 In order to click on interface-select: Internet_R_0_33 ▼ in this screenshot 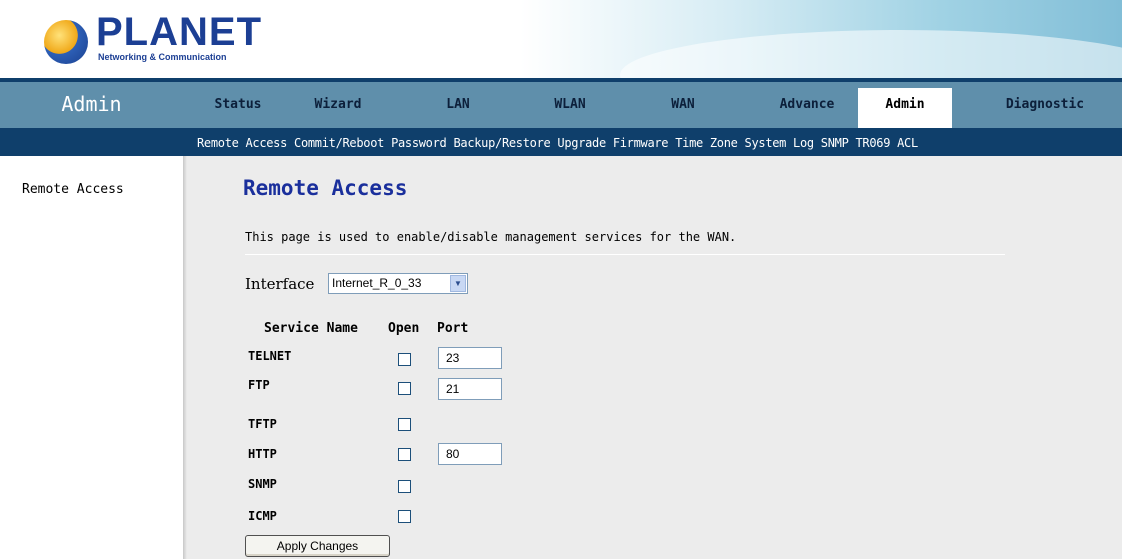, I will do `click(398, 283)`.